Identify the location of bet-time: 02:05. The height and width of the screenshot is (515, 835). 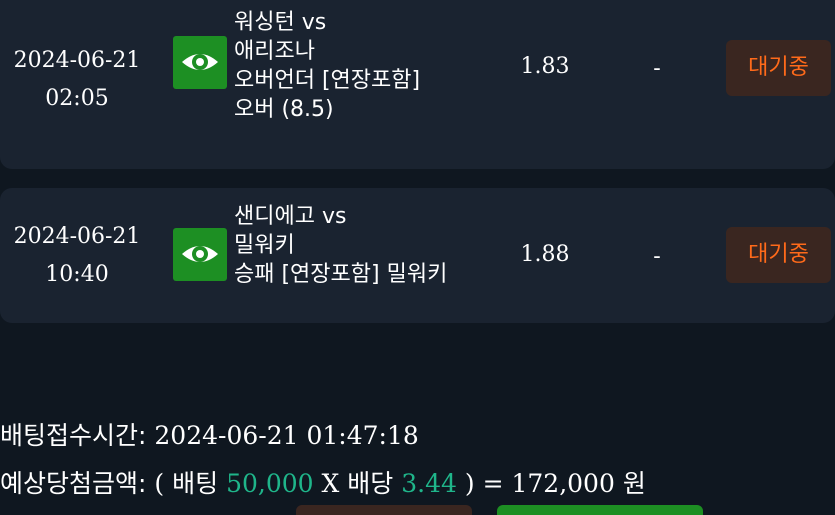
(77, 98).